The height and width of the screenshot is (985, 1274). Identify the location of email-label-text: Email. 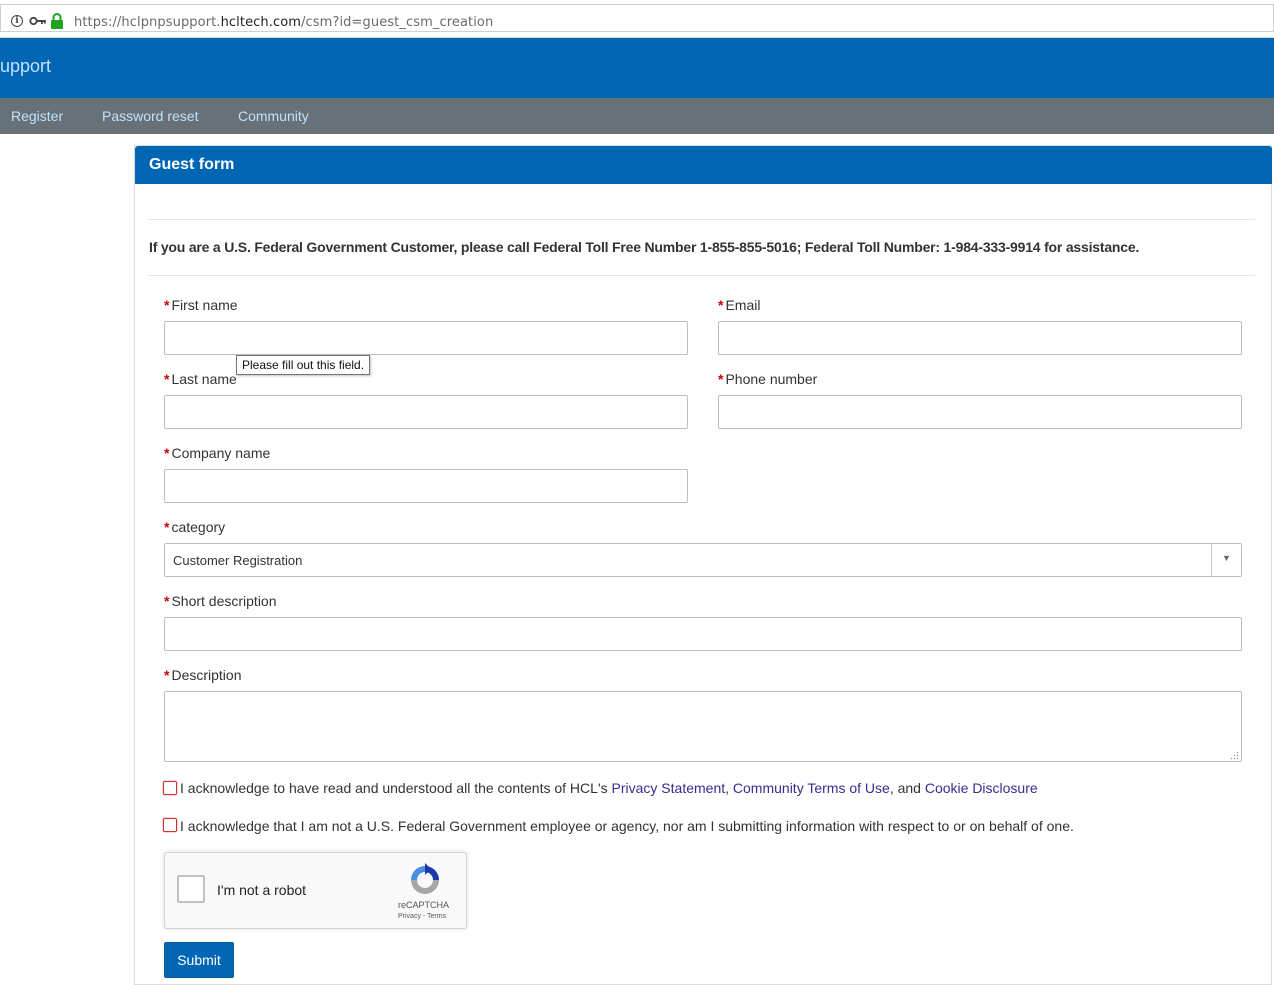
(743, 305).